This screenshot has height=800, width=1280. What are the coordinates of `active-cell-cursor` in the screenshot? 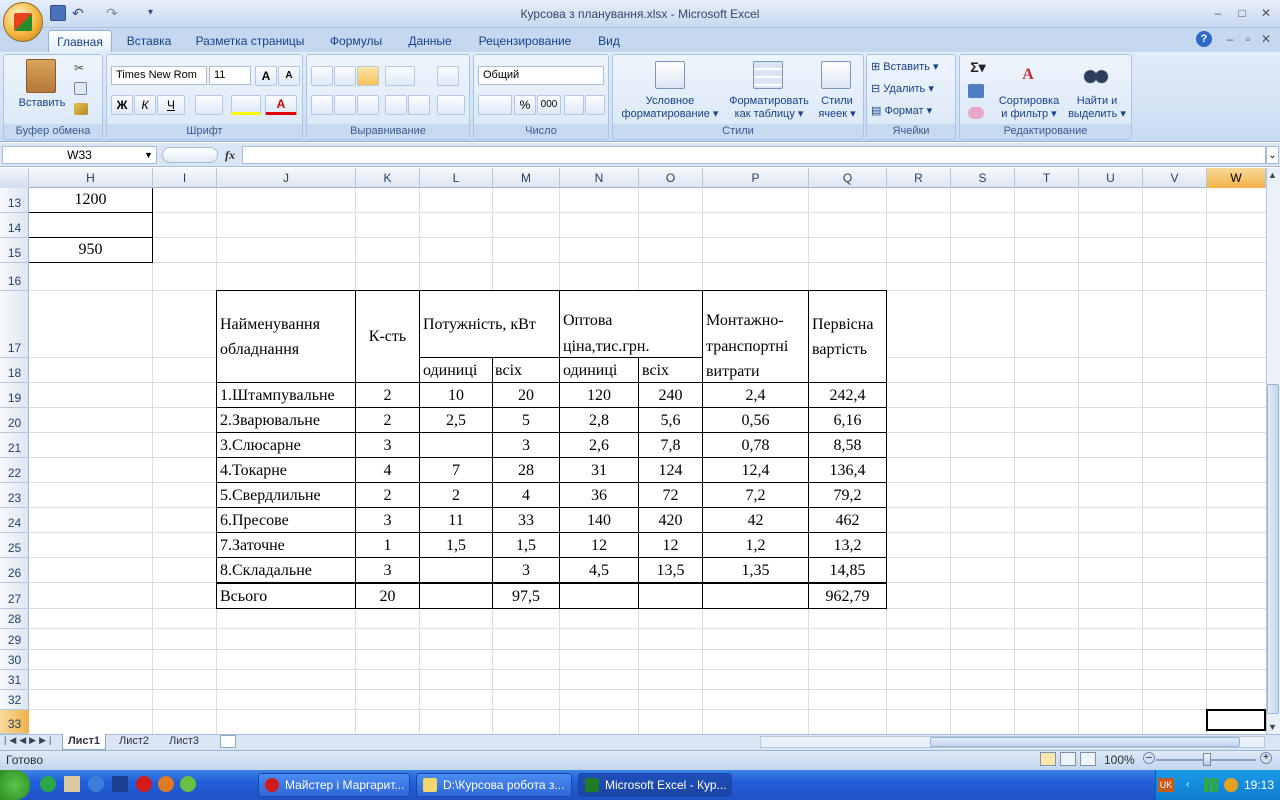 It's located at (1236, 720).